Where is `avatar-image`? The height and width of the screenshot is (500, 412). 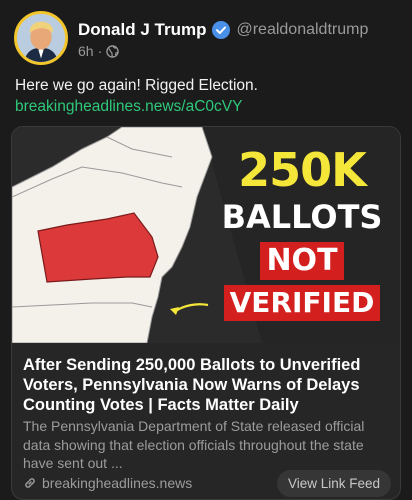
avatar-image is located at coordinates (41, 38).